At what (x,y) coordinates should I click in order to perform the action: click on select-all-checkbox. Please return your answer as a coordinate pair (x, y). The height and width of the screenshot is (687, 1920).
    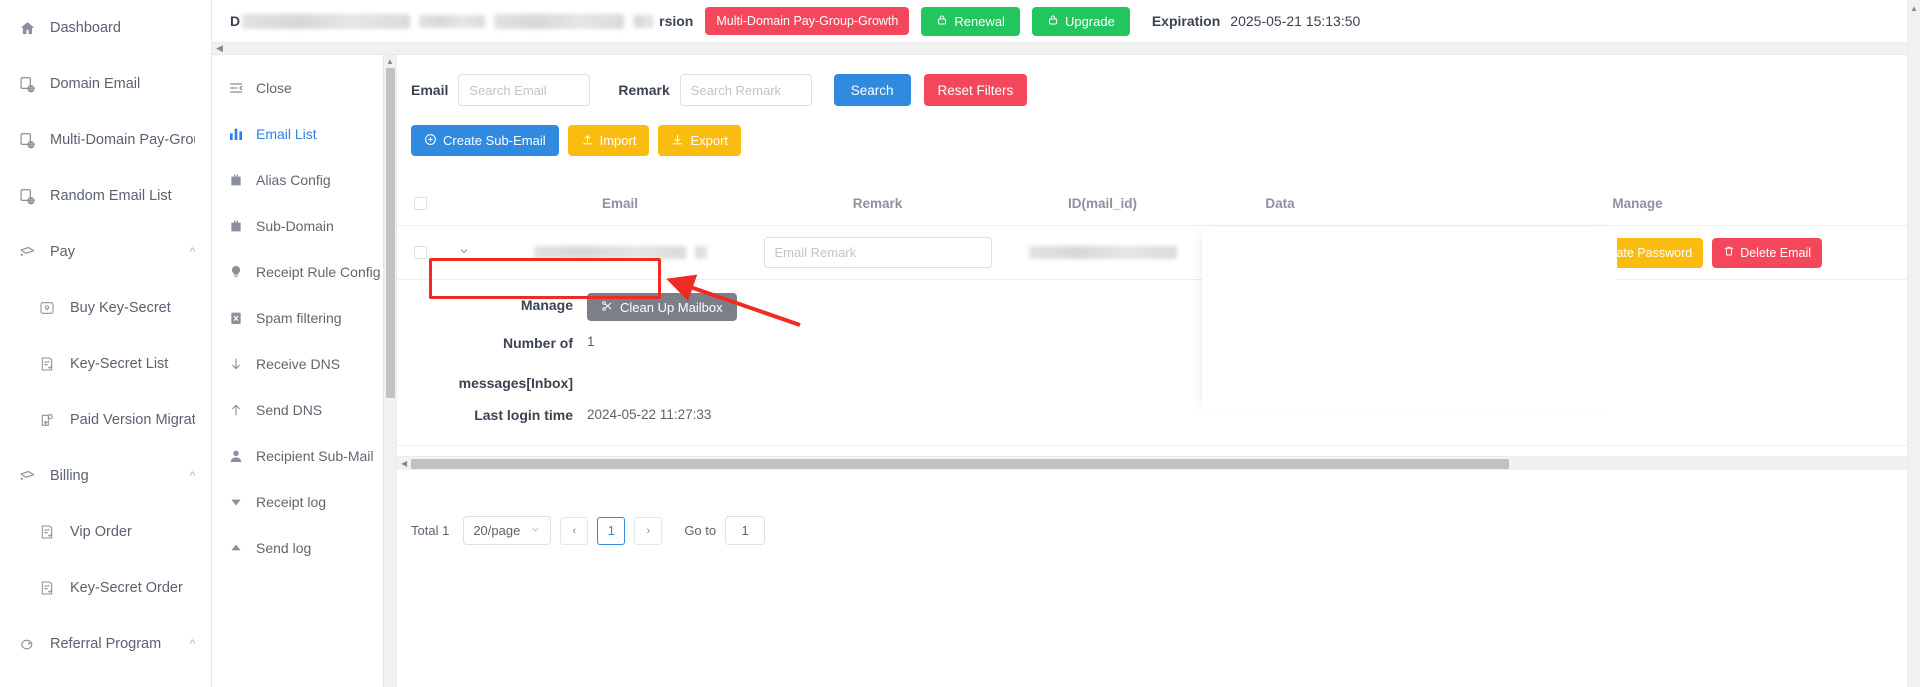
    Looking at the image, I should click on (420, 203).